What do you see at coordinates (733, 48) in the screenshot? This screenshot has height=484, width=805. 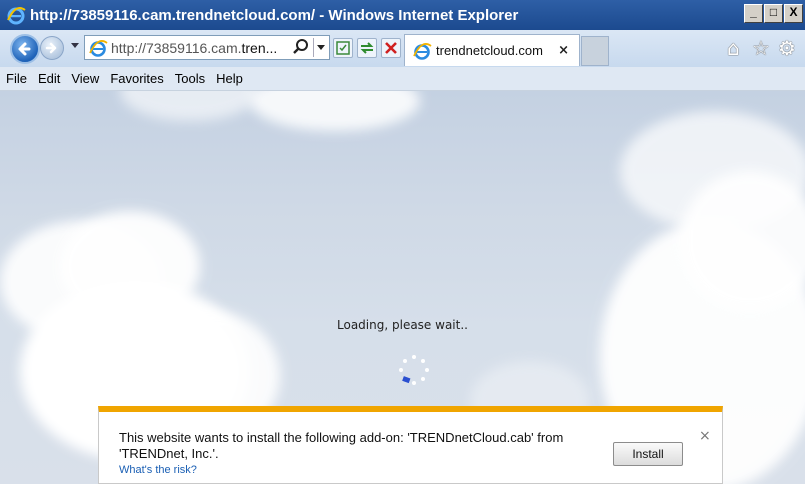 I see `home-icon: ⌂` at bounding box center [733, 48].